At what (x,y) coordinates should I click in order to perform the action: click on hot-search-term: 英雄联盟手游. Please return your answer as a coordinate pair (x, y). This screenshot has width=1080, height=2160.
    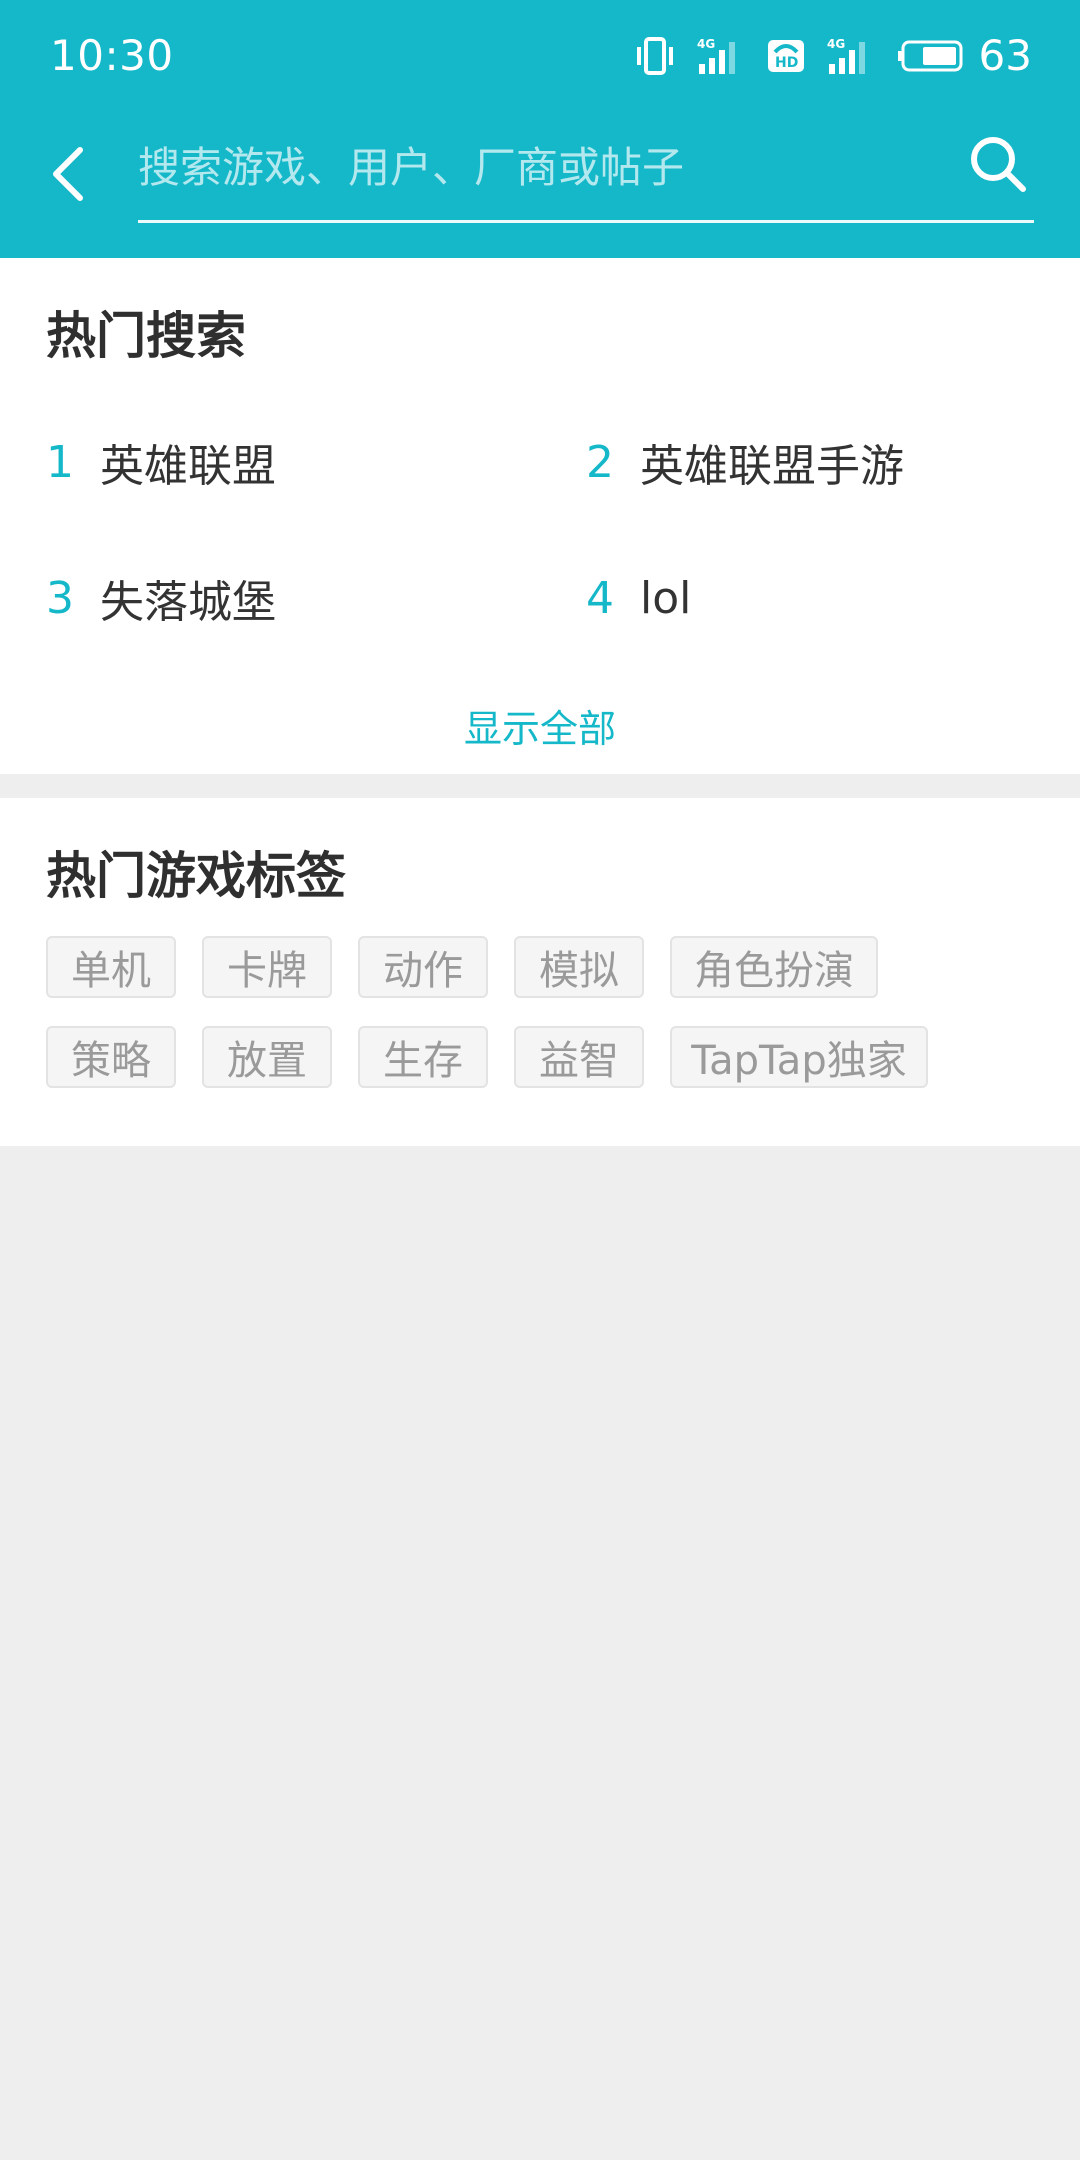
    Looking at the image, I should click on (772, 466).